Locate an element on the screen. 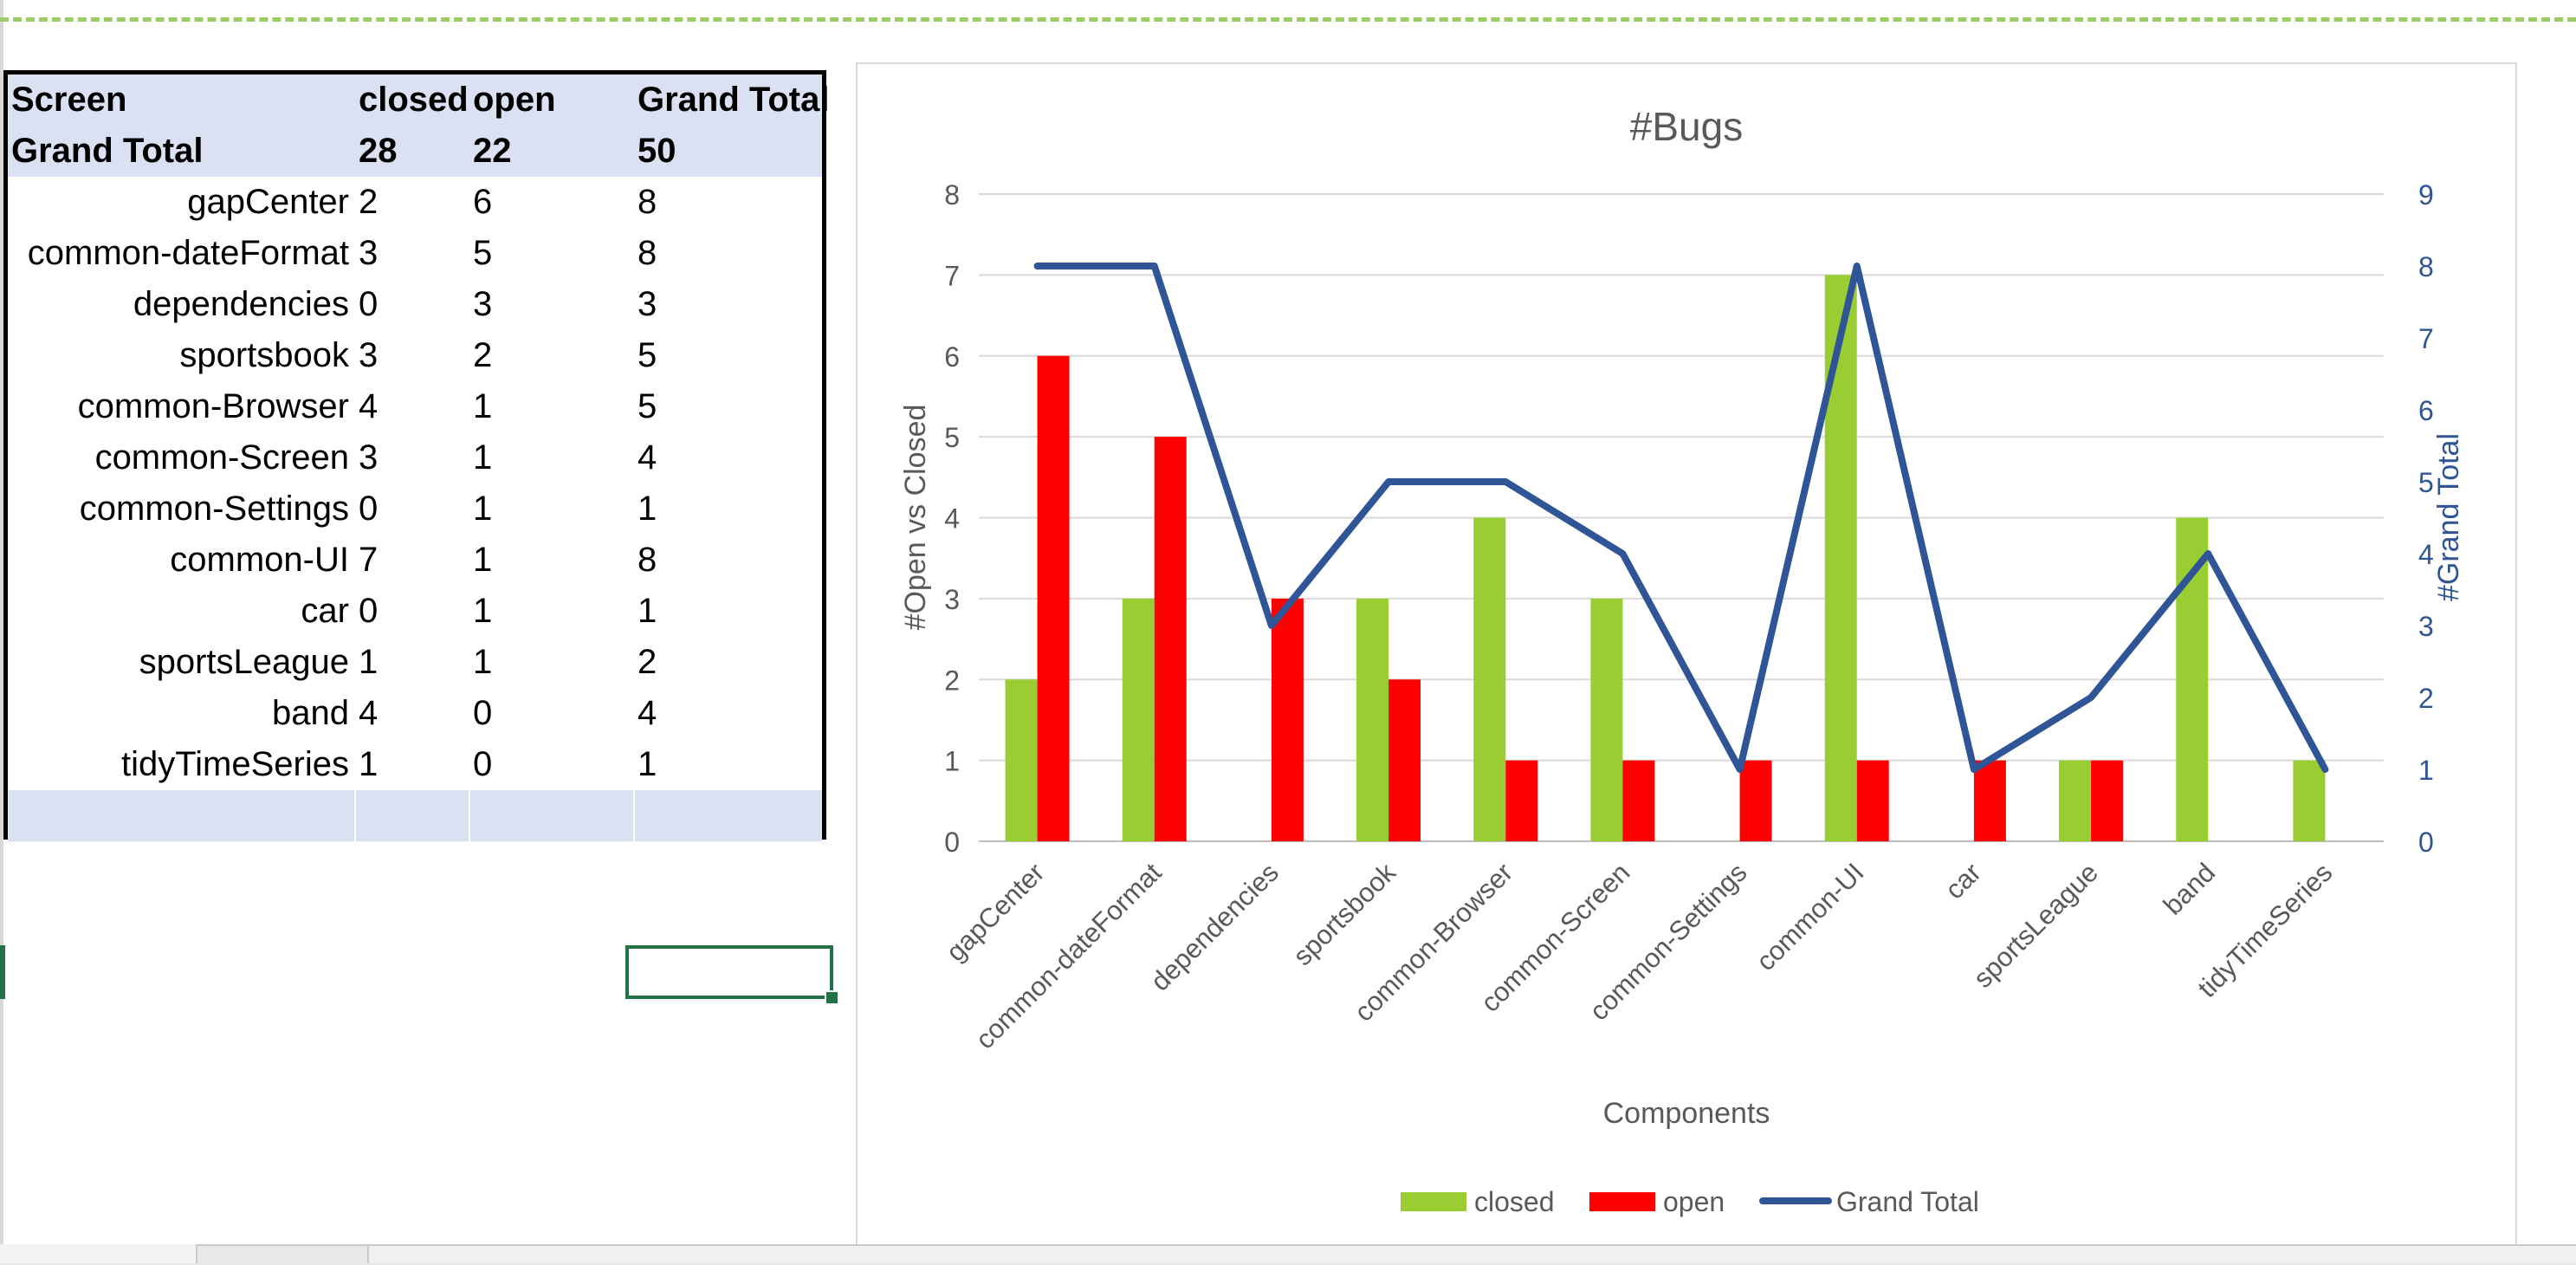 This screenshot has width=2576, height=1265. pivot-header-grand-total: Grand Total is located at coordinates (733, 100).